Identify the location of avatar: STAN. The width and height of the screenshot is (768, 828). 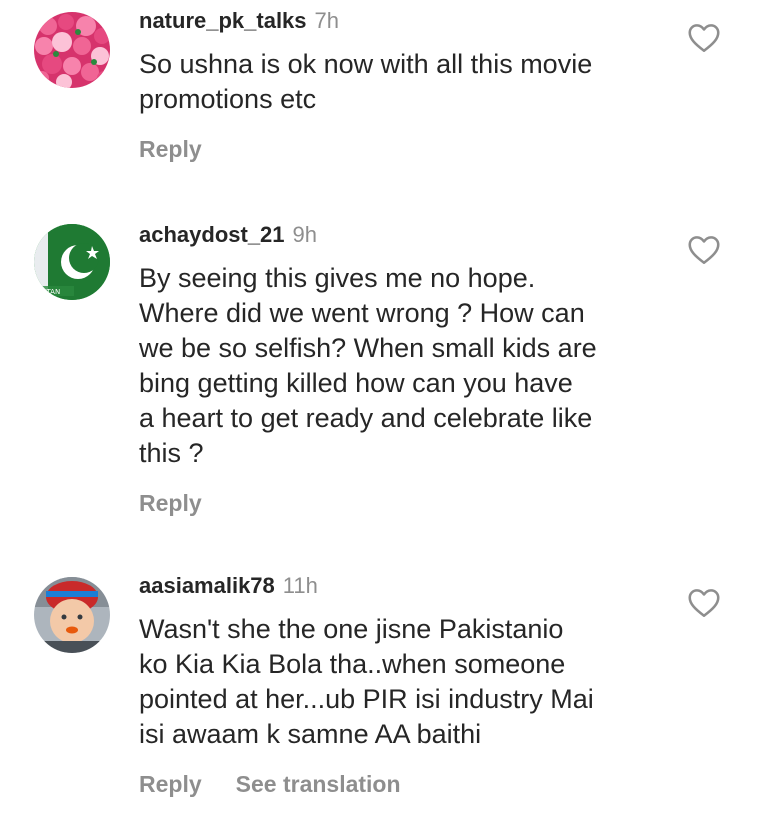
(72, 262).